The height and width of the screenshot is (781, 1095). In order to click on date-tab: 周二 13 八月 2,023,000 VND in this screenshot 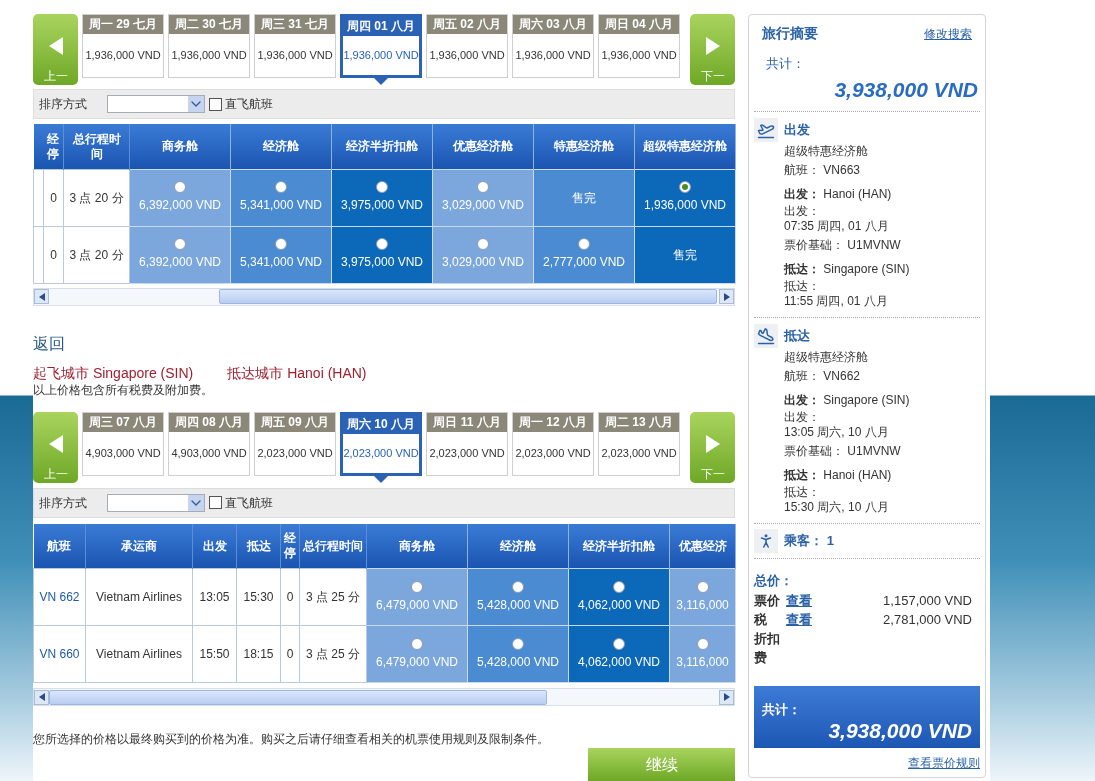, I will do `click(639, 443)`.